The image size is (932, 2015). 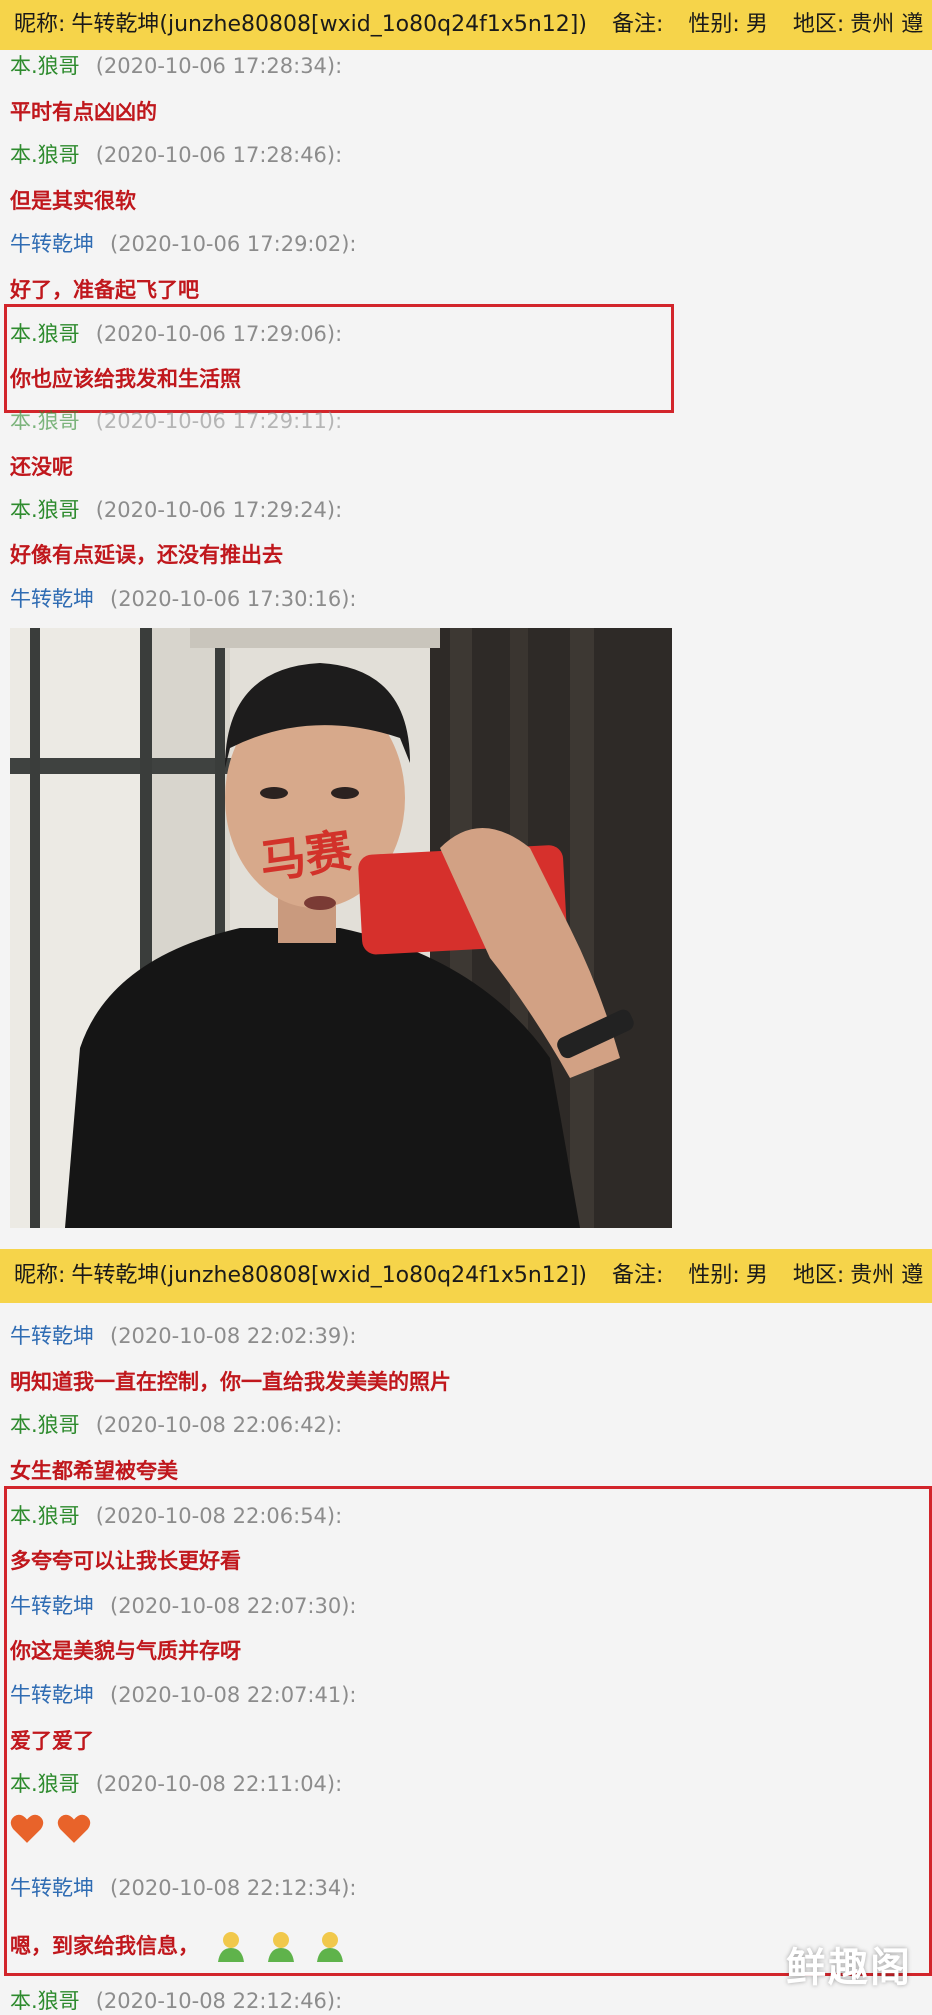 I want to click on chat-sender: 牛转乾坤 (2020-10-08 22:07:41):, so click(x=183, y=1694).